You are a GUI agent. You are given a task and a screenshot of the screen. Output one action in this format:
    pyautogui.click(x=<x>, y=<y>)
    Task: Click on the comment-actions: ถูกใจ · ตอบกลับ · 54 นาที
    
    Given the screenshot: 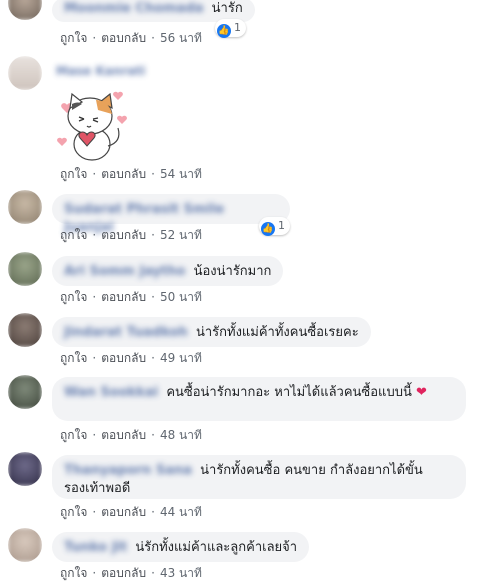 What is the action you would take?
    pyautogui.click(x=131, y=174)
    